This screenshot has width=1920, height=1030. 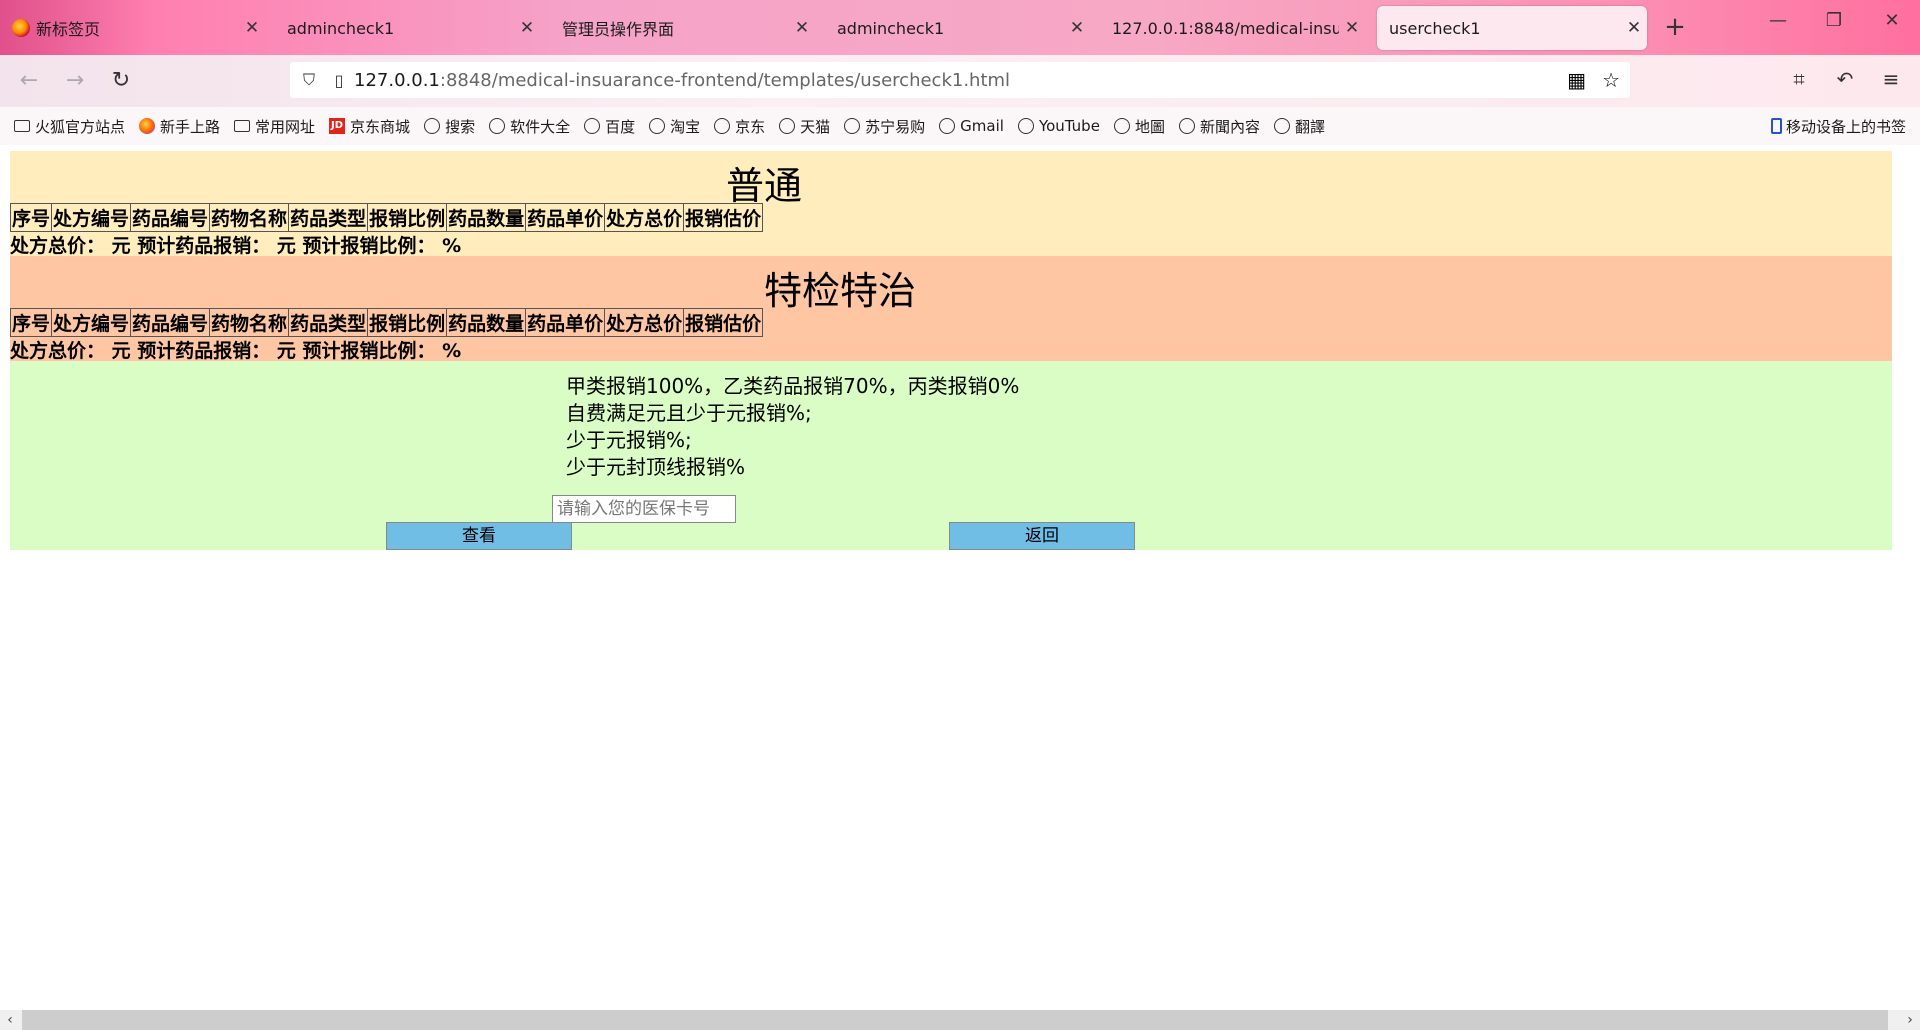 I want to click on tab-new-tab: 新标签页 ✕, so click(x=132, y=28).